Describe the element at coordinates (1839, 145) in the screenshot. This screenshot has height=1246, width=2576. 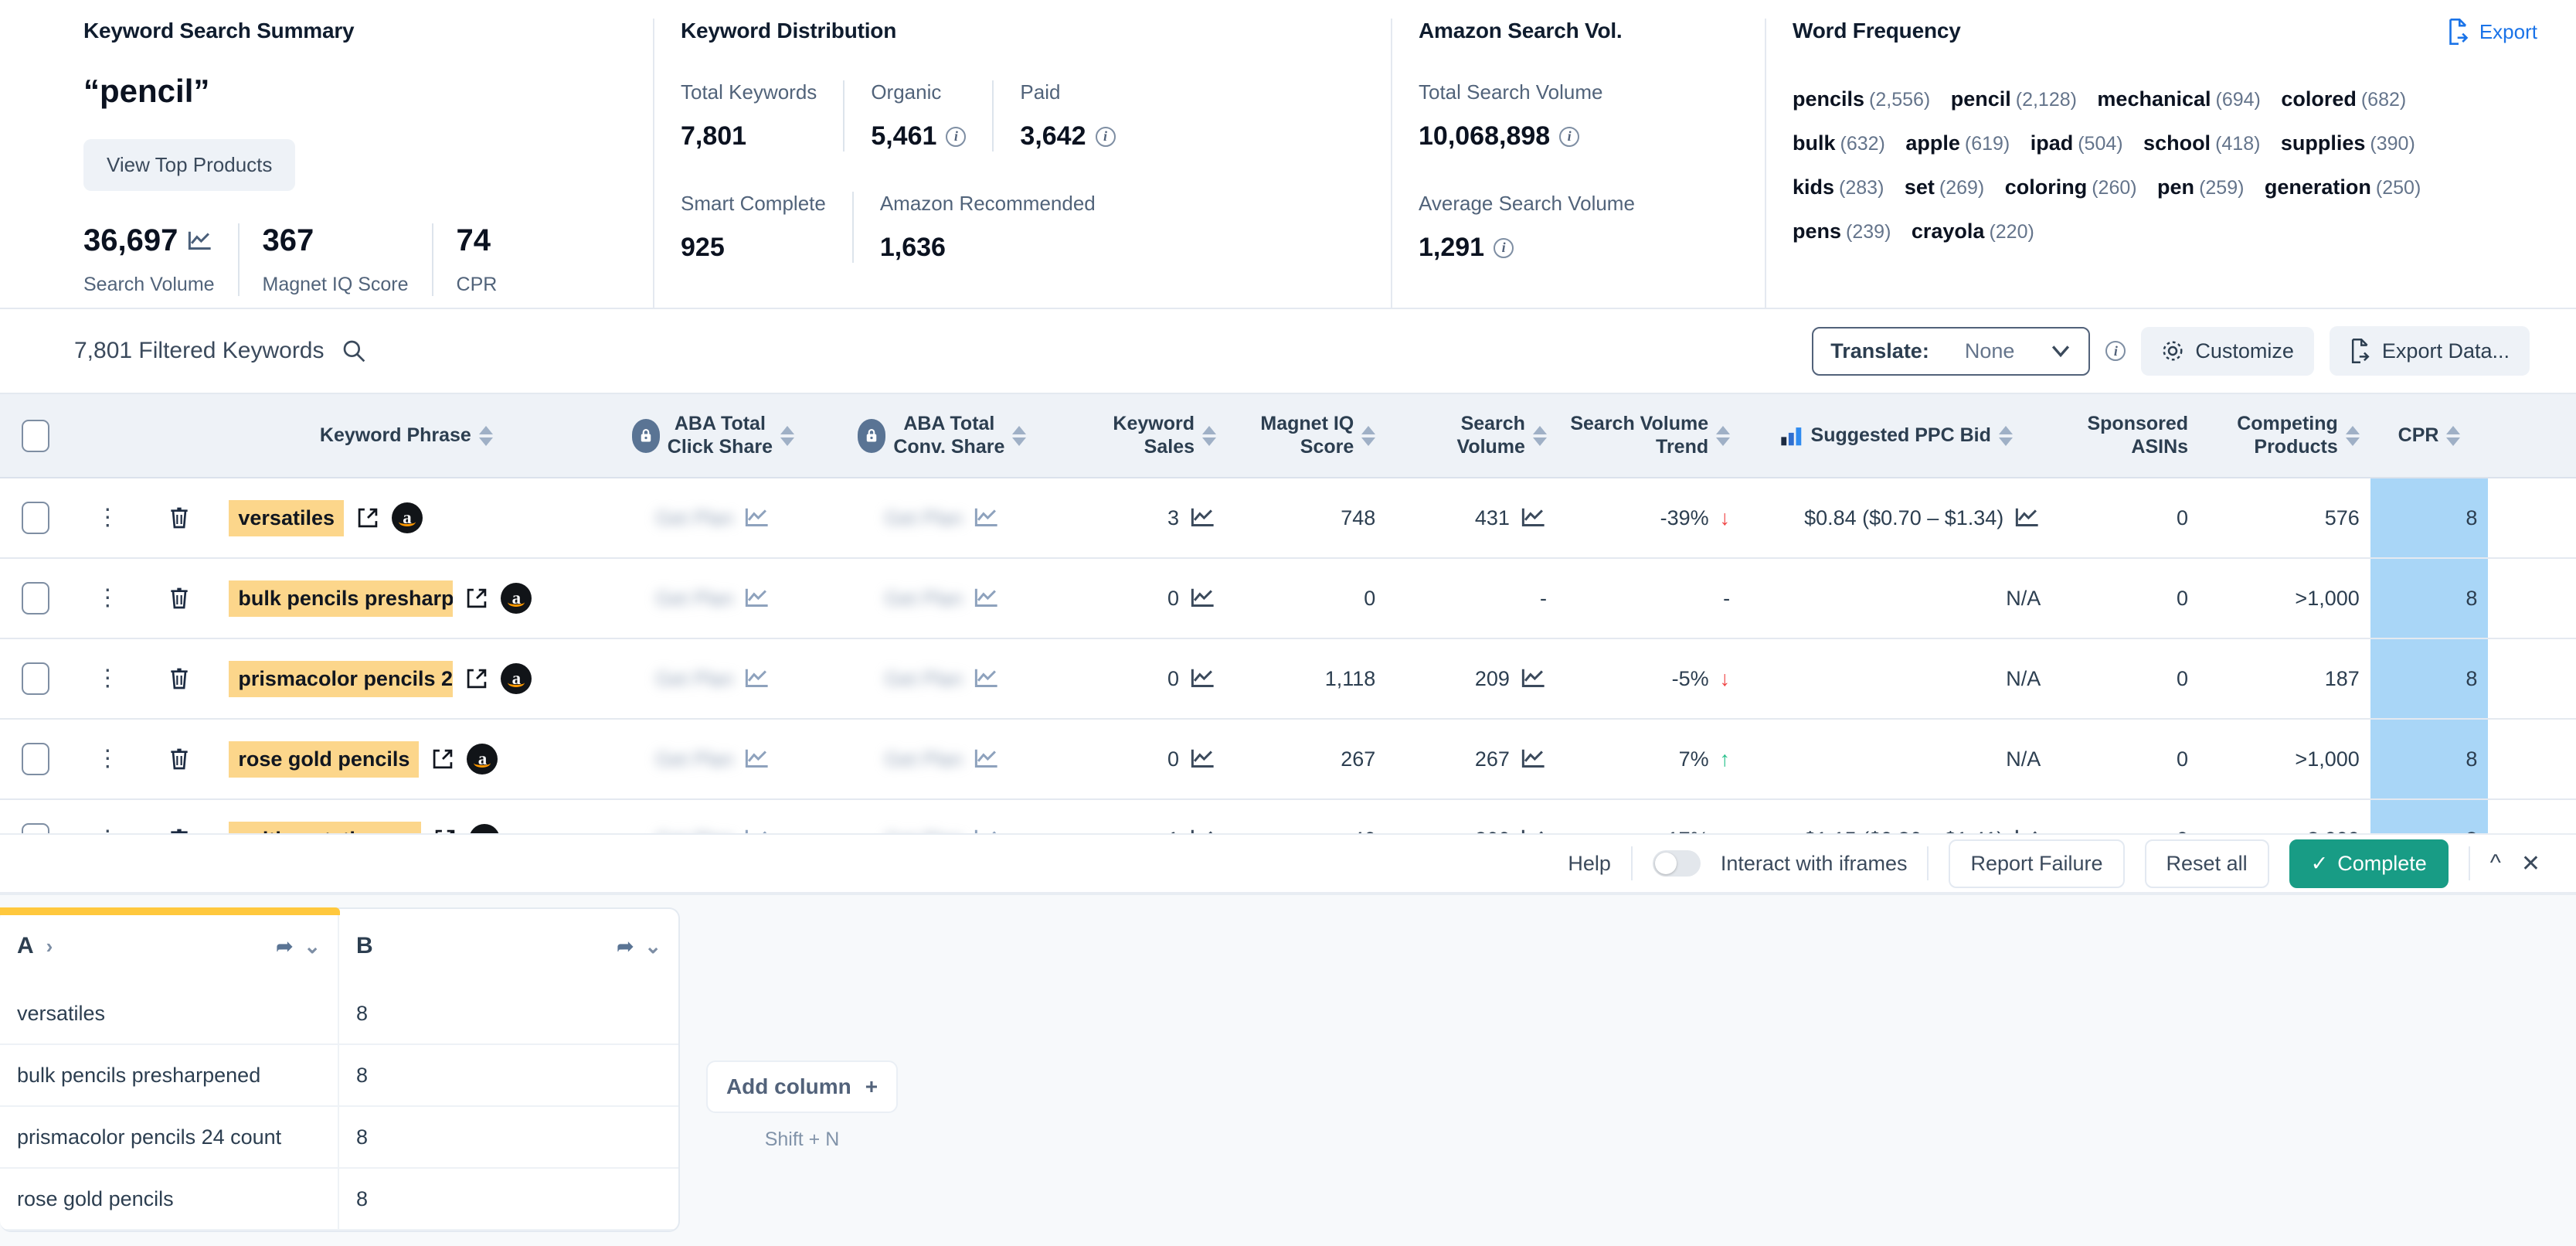
I see `word-frequency-item: bulk (632)` at that location.